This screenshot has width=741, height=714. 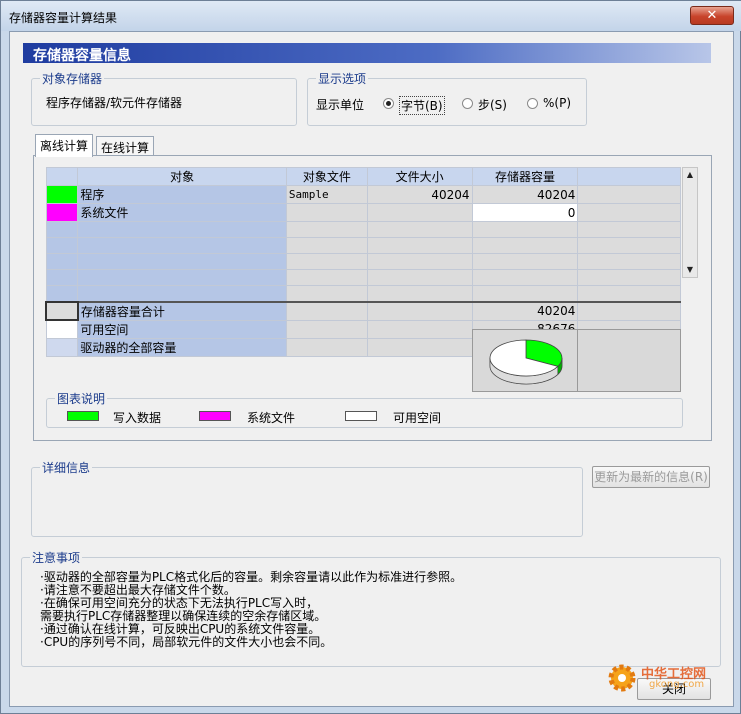 I want to click on display-unit-label: 显示单位, so click(x=340, y=105).